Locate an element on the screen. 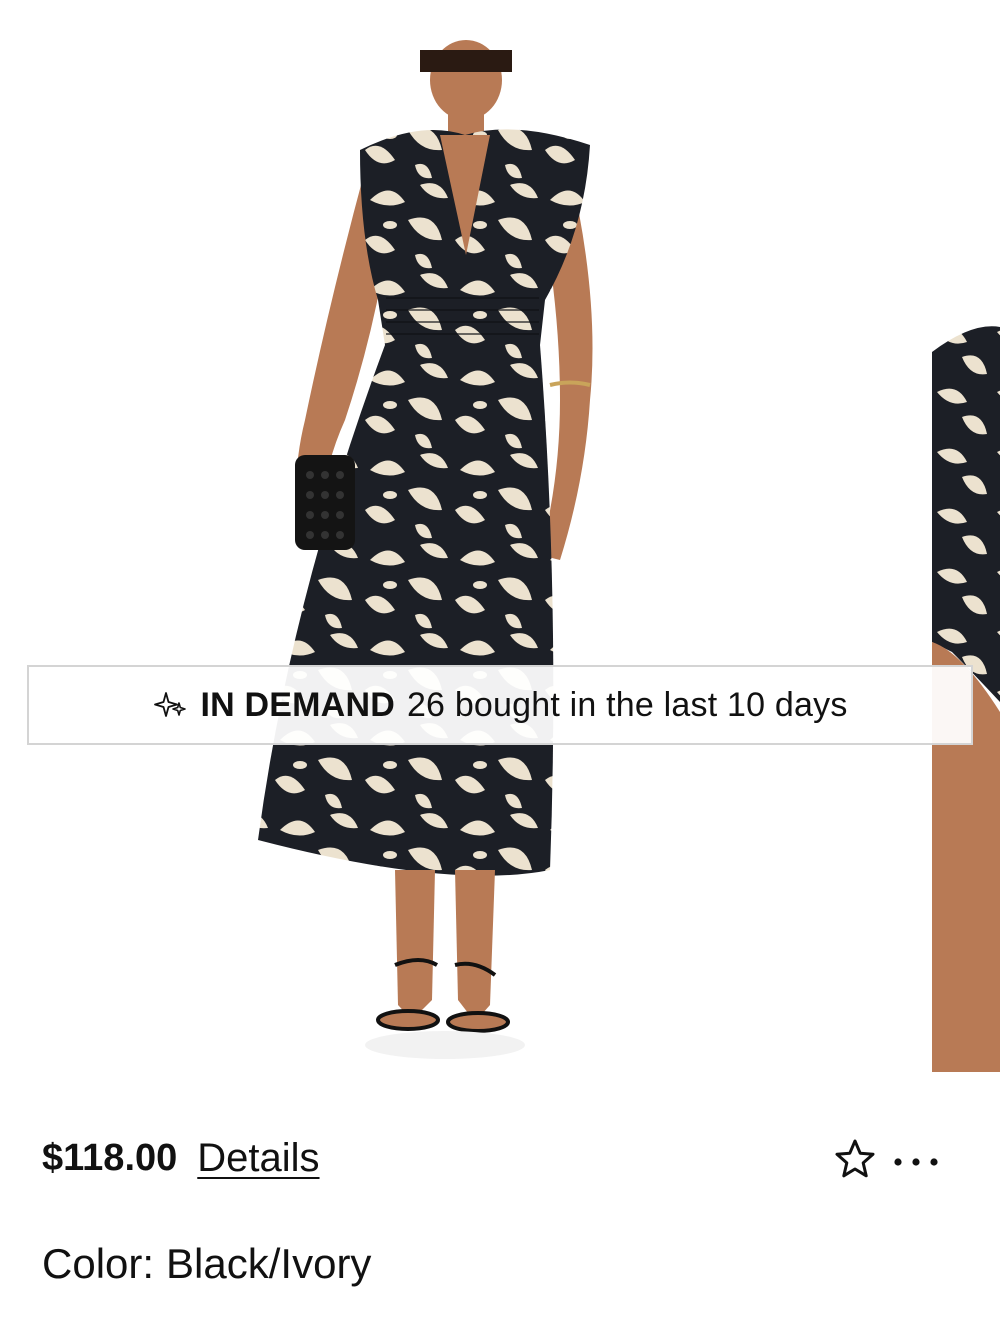 This screenshot has width=1000, height=1333. product-actions is located at coordinates (889, 1159).